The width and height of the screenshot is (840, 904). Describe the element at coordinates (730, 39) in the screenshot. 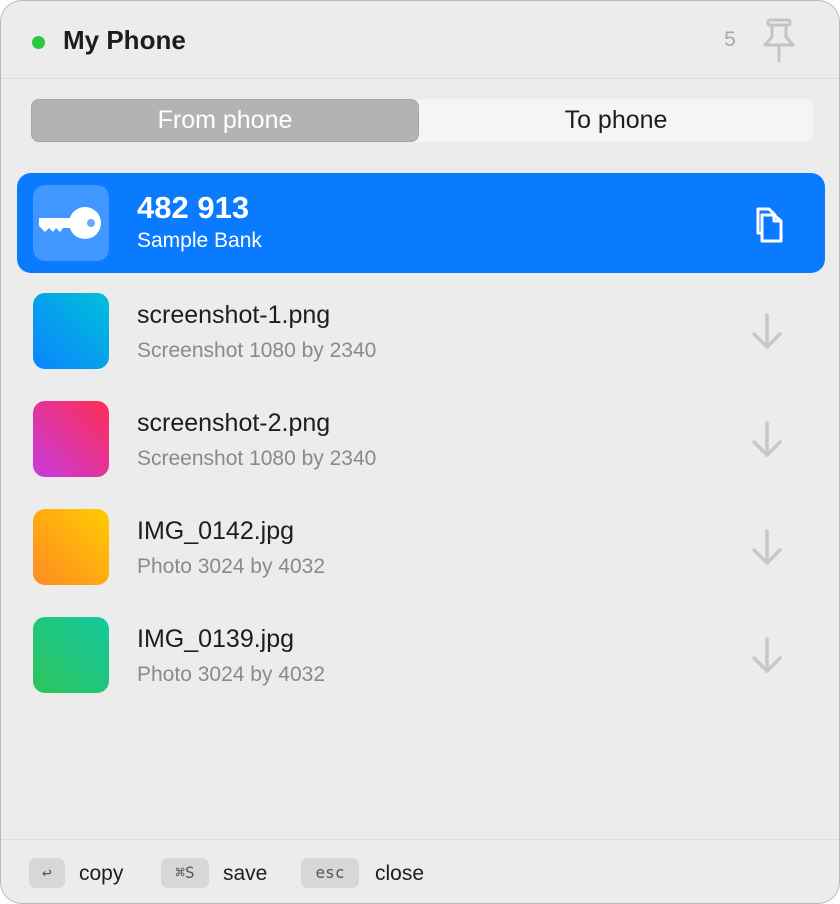

I see `item-count: 5` at that location.